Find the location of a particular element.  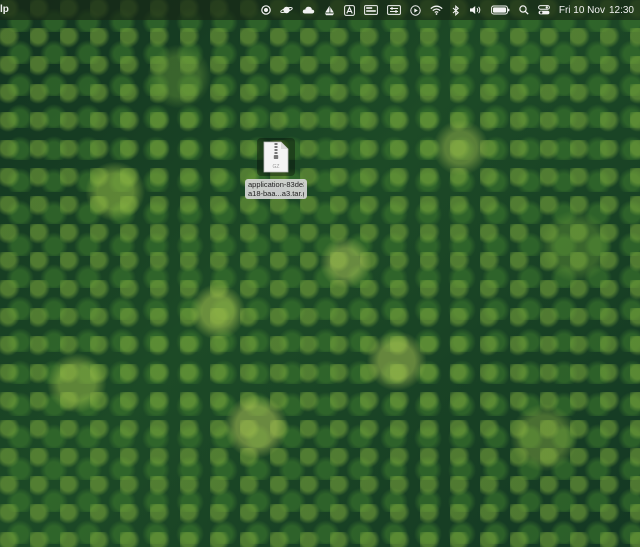

menu-bar: lp Fri 10 Nov 12:30 is located at coordinates (320, 10).